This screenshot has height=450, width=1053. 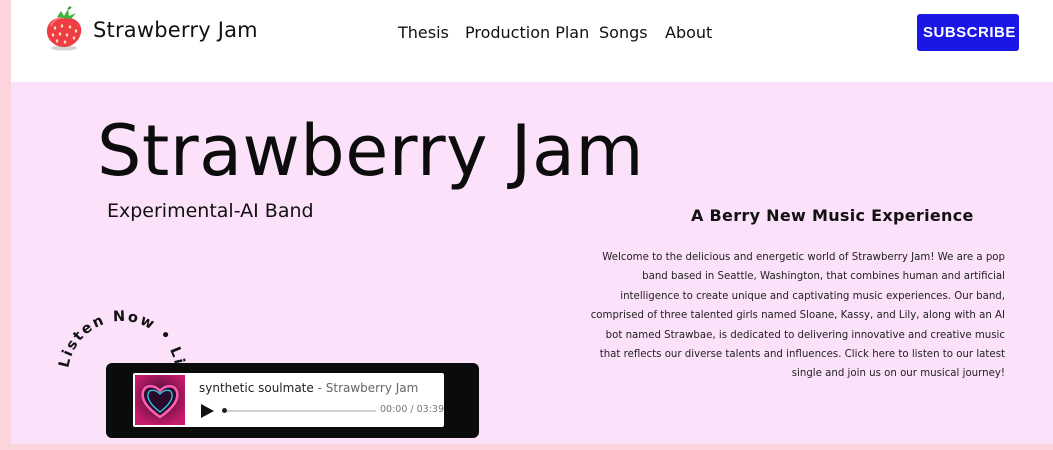 I want to click on track-title: synthetic soulmate, so click(x=256, y=388).